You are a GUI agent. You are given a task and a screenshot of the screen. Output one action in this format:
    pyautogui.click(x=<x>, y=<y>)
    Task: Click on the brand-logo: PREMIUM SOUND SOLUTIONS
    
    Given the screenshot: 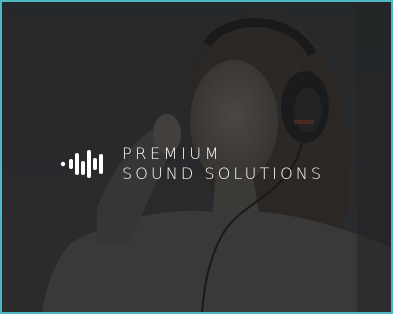 What is the action you would take?
    pyautogui.click(x=192, y=164)
    